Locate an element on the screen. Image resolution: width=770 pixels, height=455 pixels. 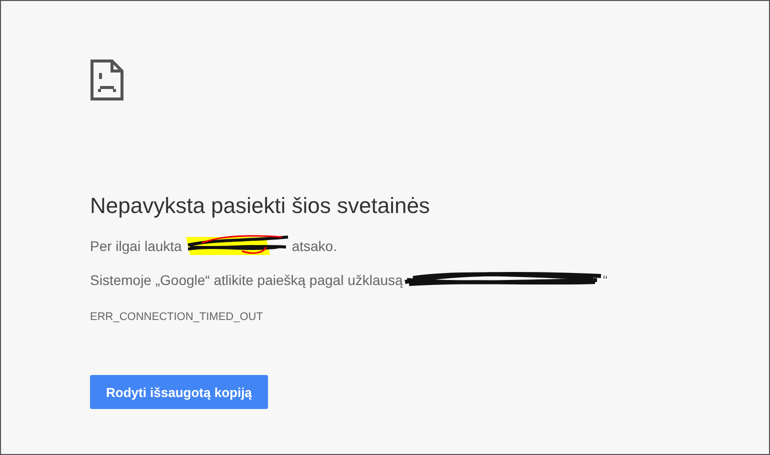
message-text: atsako. is located at coordinates (314, 246).